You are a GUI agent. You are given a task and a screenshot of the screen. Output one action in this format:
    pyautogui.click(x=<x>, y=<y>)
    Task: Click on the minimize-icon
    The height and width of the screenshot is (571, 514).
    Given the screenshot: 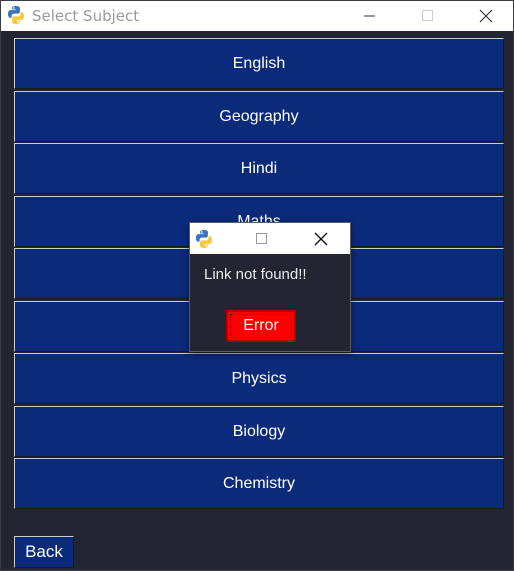 What is the action you would take?
    pyautogui.click(x=369, y=16)
    